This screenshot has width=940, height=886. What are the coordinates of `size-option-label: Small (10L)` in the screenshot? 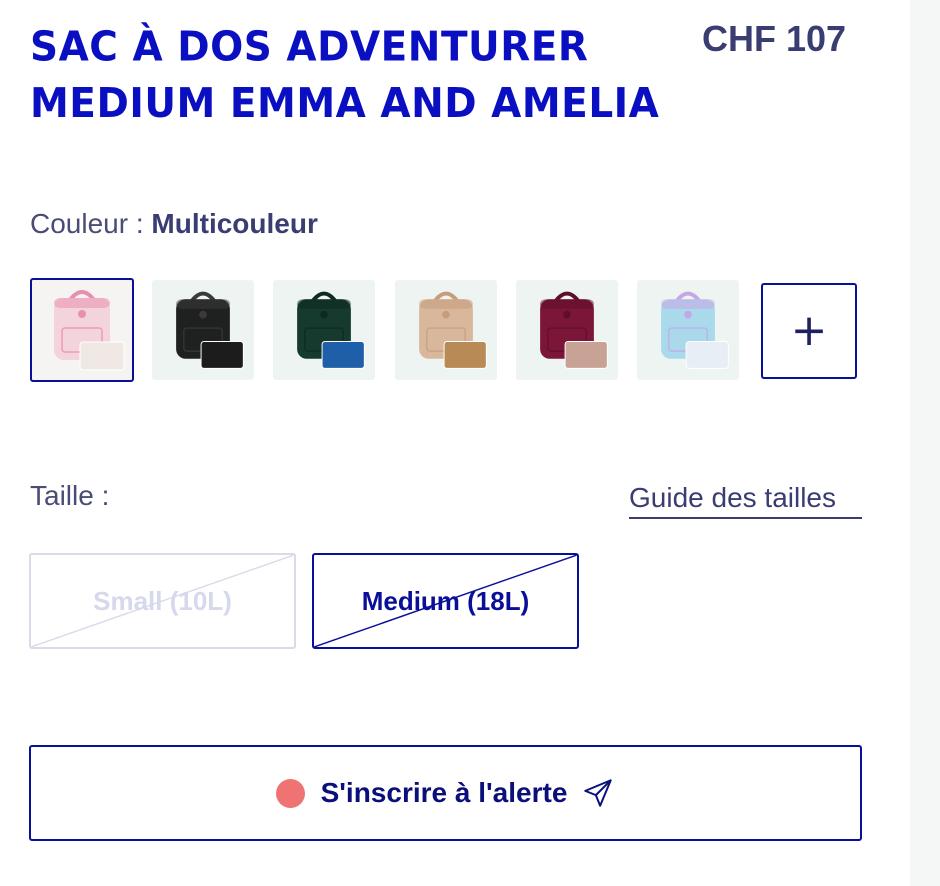 It's located at (162, 600).